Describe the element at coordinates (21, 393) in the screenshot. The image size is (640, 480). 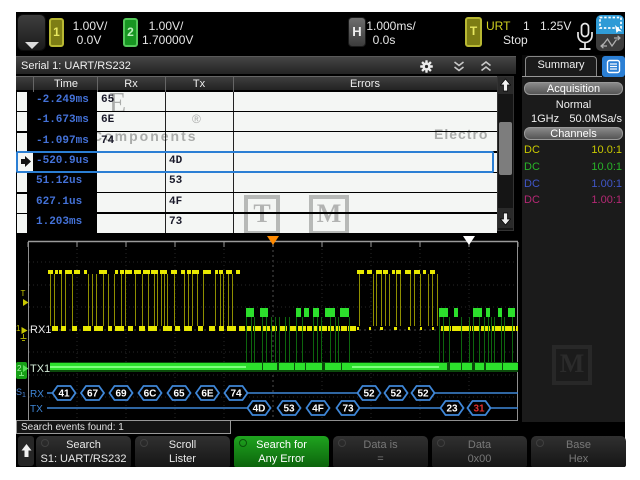
I see `svg-text: S1` at that location.